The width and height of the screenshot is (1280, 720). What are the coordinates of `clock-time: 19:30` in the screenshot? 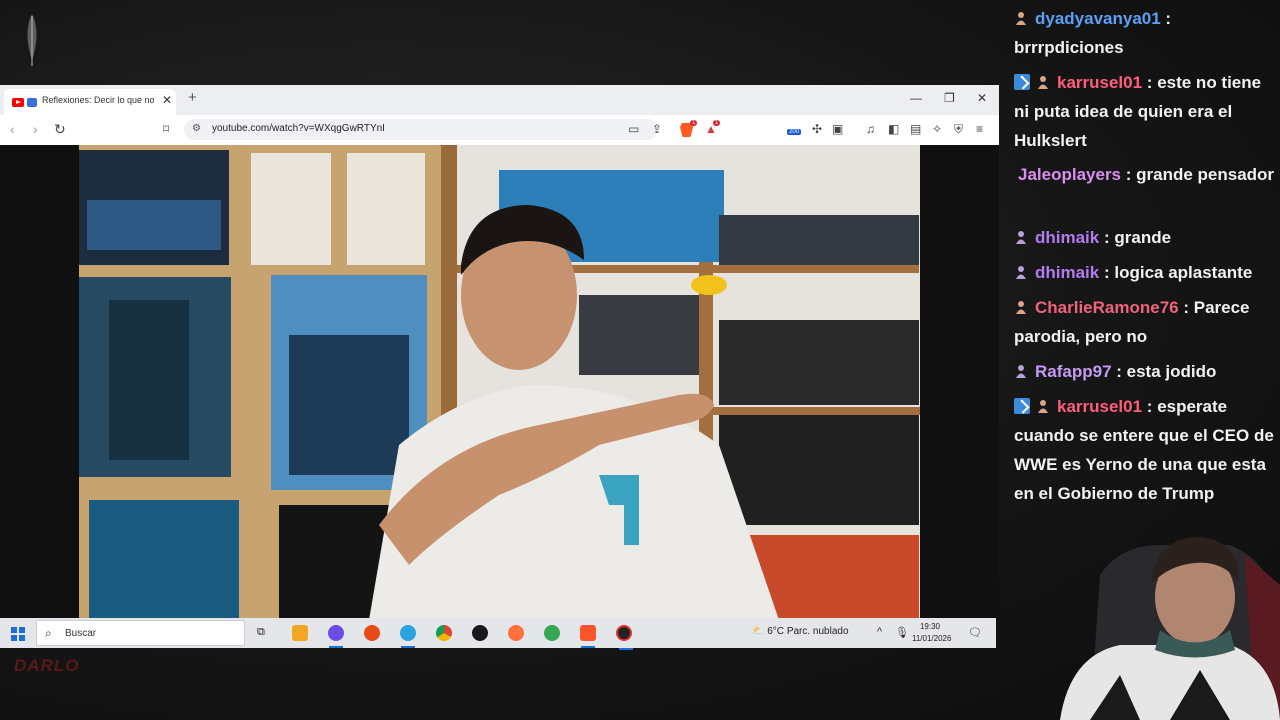 It's located at (930, 626).